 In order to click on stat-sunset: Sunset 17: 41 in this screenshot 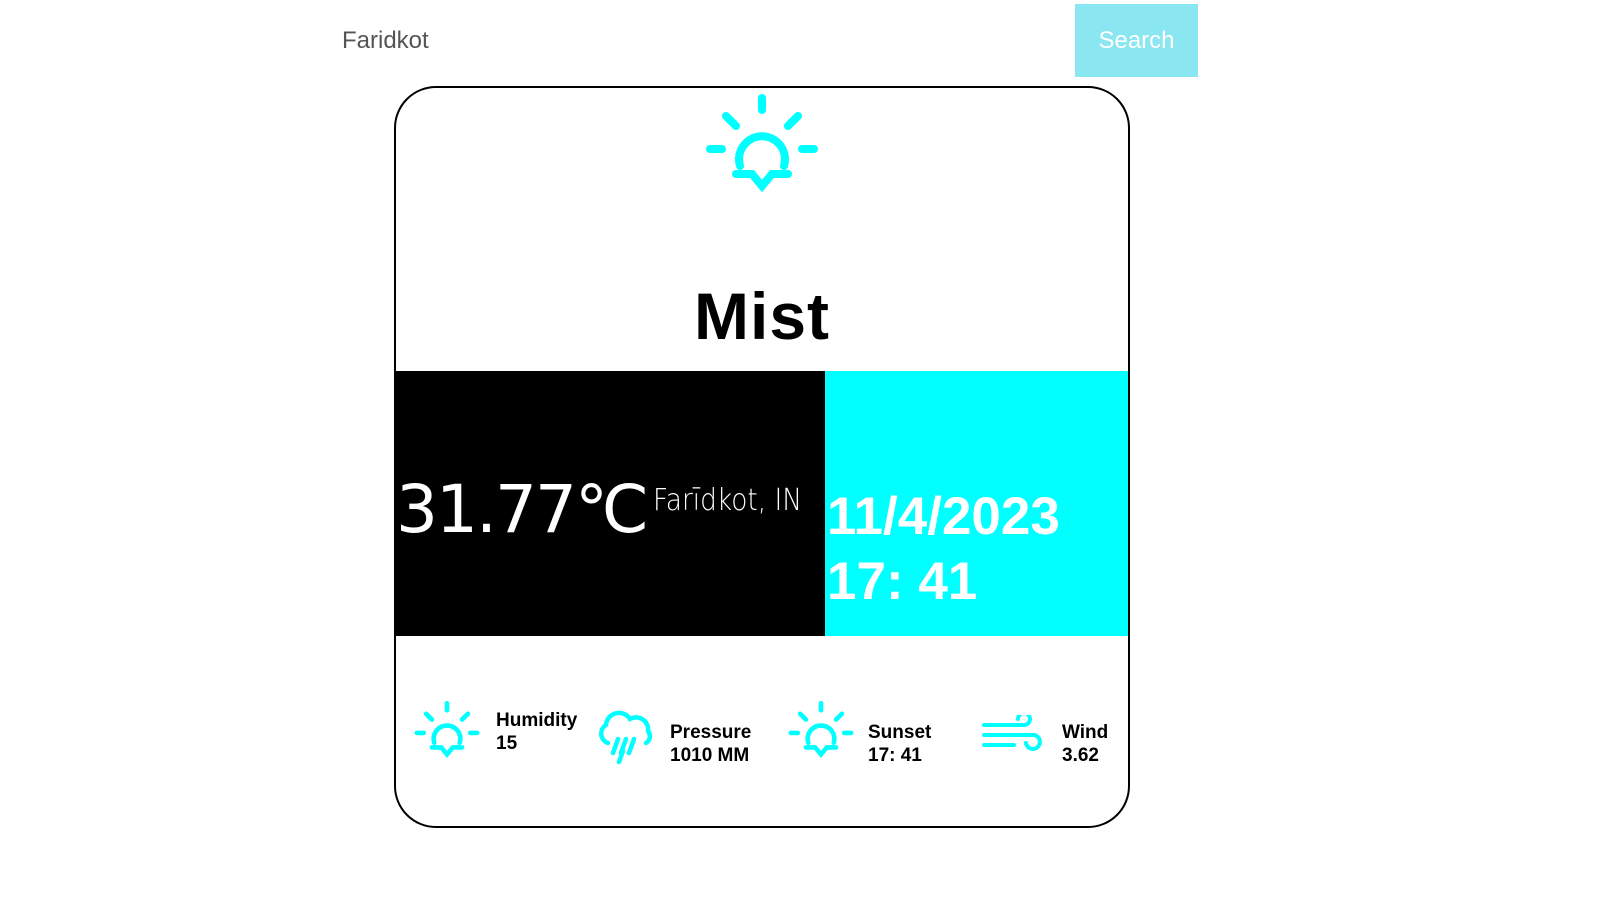, I will do `click(873, 733)`.